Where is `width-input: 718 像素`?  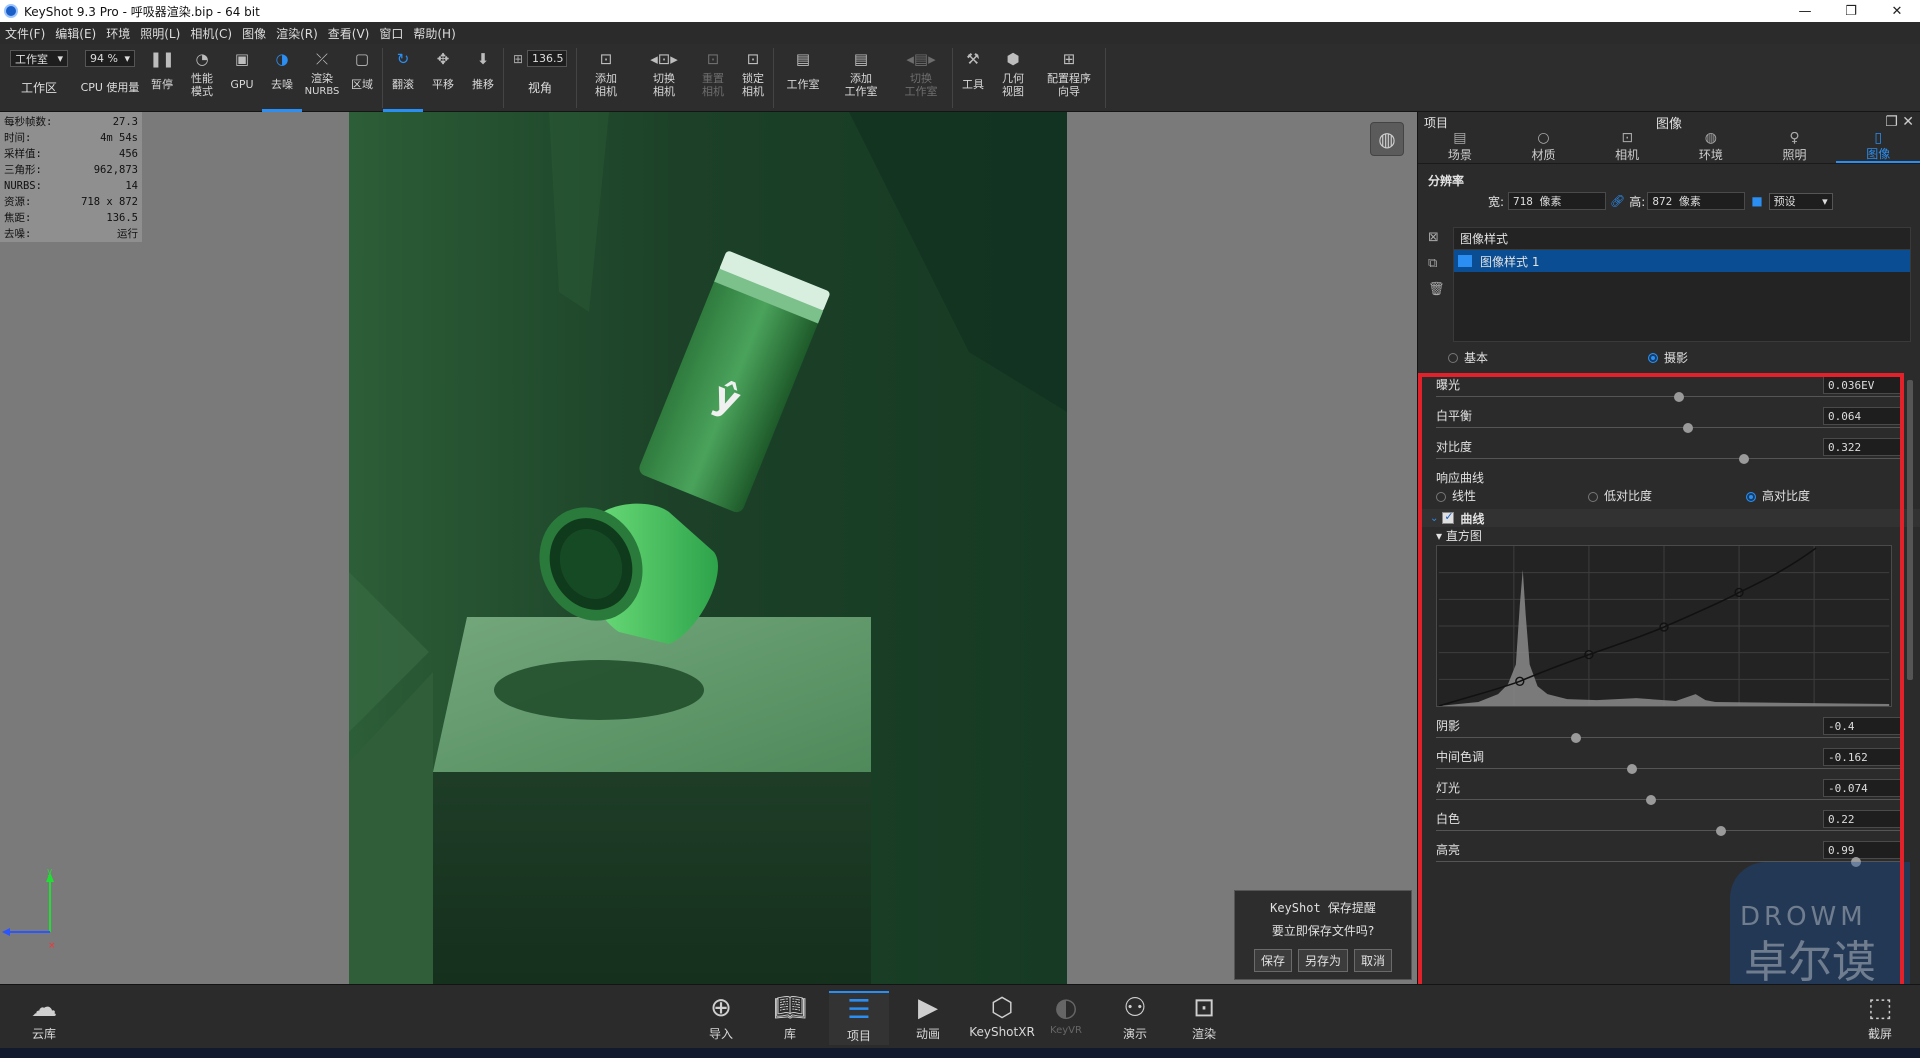
width-input: 718 像素 is located at coordinates (1557, 201).